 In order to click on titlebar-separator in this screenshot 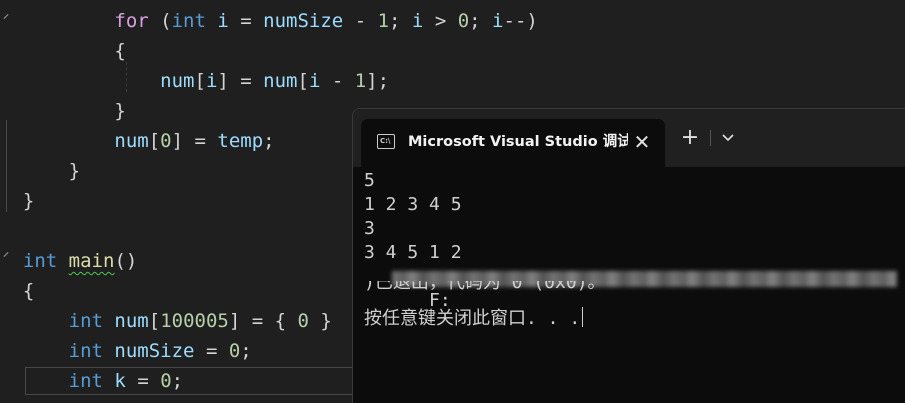, I will do `click(710, 138)`.